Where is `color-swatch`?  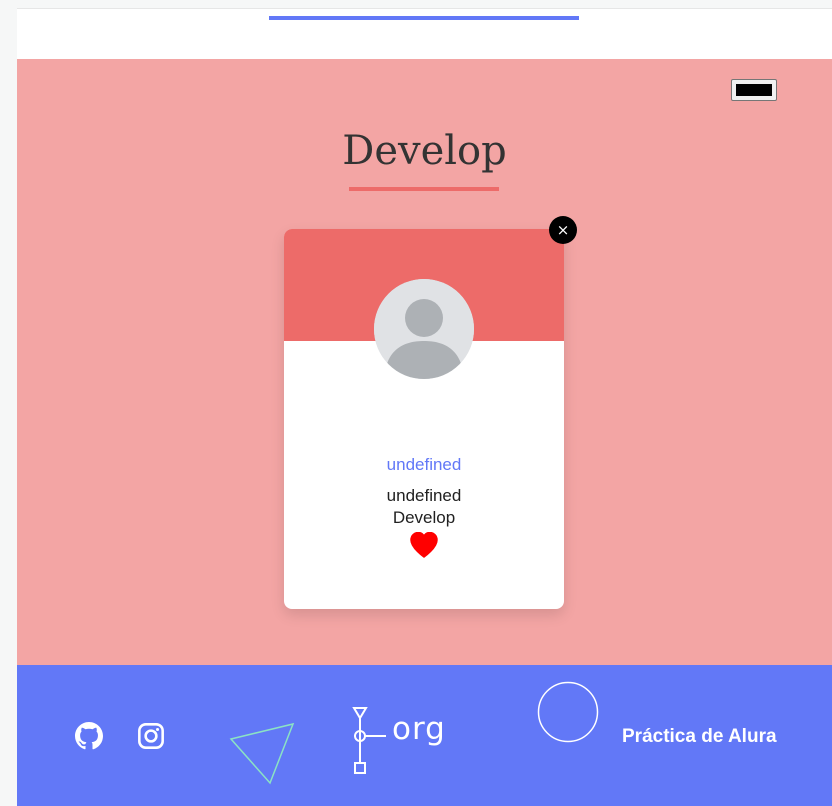
color-swatch is located at coordinates (754, 90).